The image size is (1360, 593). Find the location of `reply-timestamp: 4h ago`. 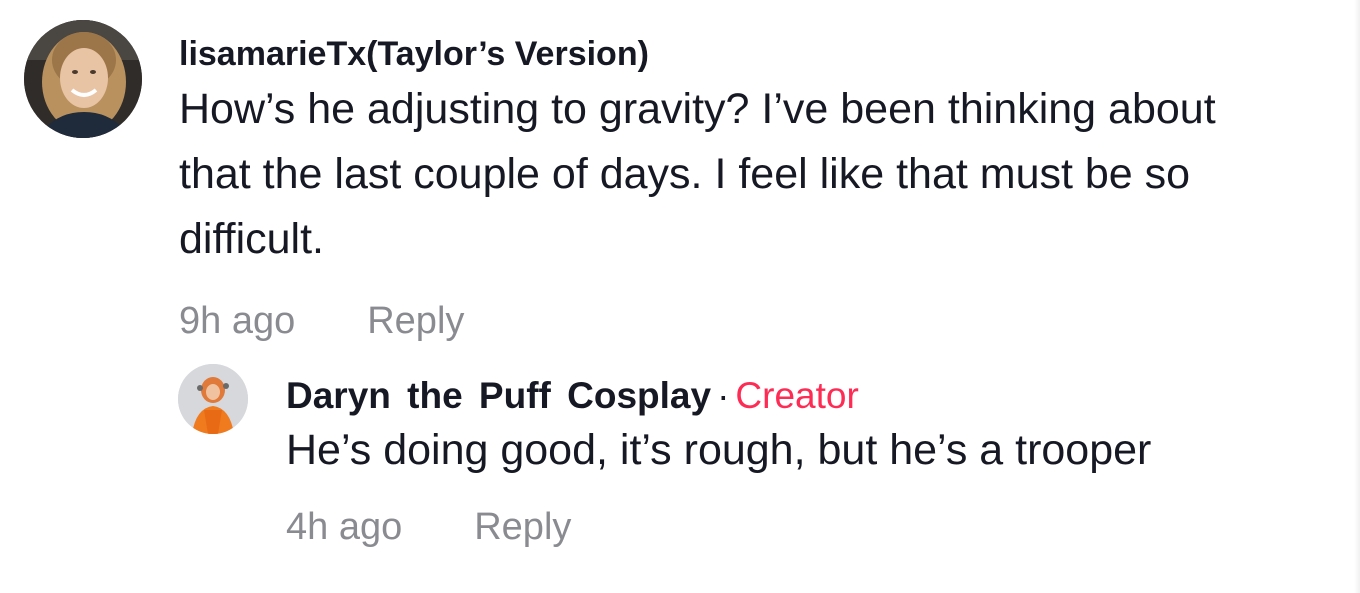

reply-timestamp: 4h ago is located at coordinates (344, 527).